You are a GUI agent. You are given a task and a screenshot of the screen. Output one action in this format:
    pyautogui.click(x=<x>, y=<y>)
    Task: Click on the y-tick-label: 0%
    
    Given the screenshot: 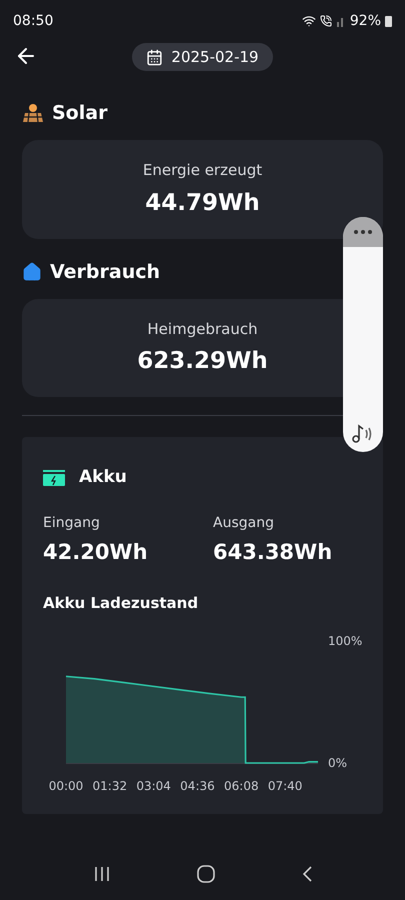 What is the action you would take?
    pyautogui.click(x=338, y=763)
    